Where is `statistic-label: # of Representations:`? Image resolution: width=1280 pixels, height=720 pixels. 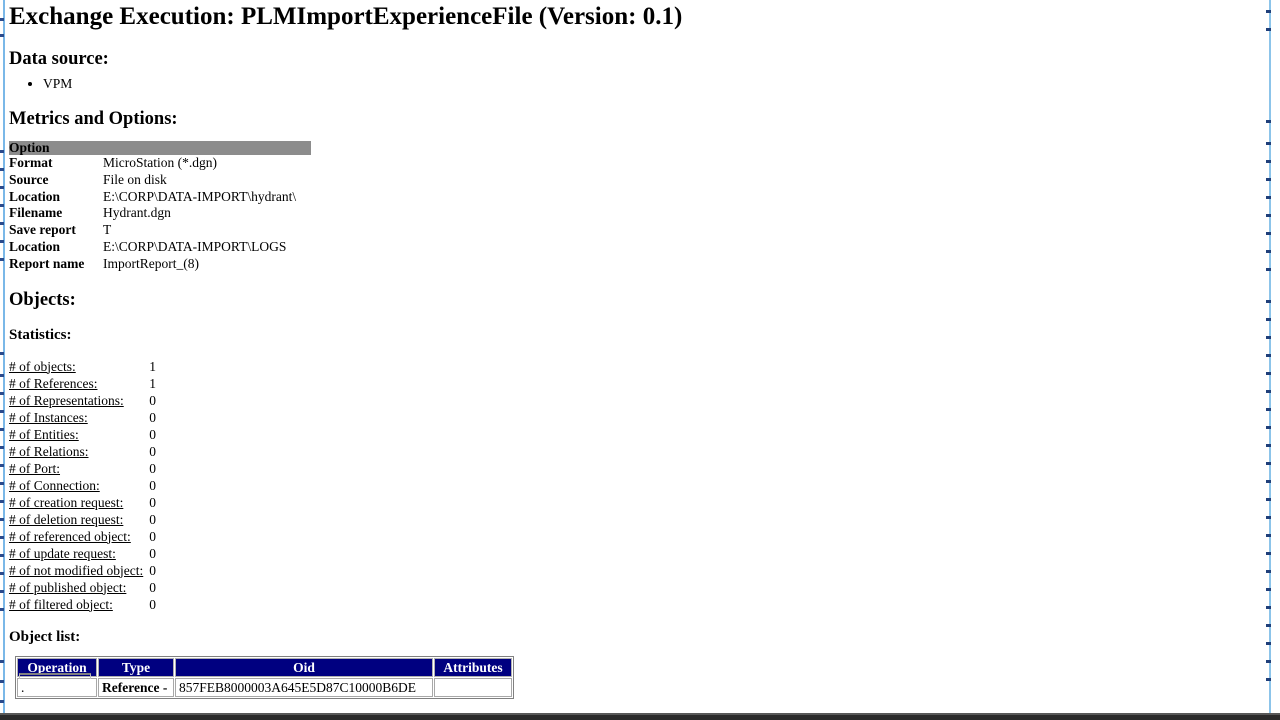
statistic-label: # of Representations: is located at coordinates (66, 400).